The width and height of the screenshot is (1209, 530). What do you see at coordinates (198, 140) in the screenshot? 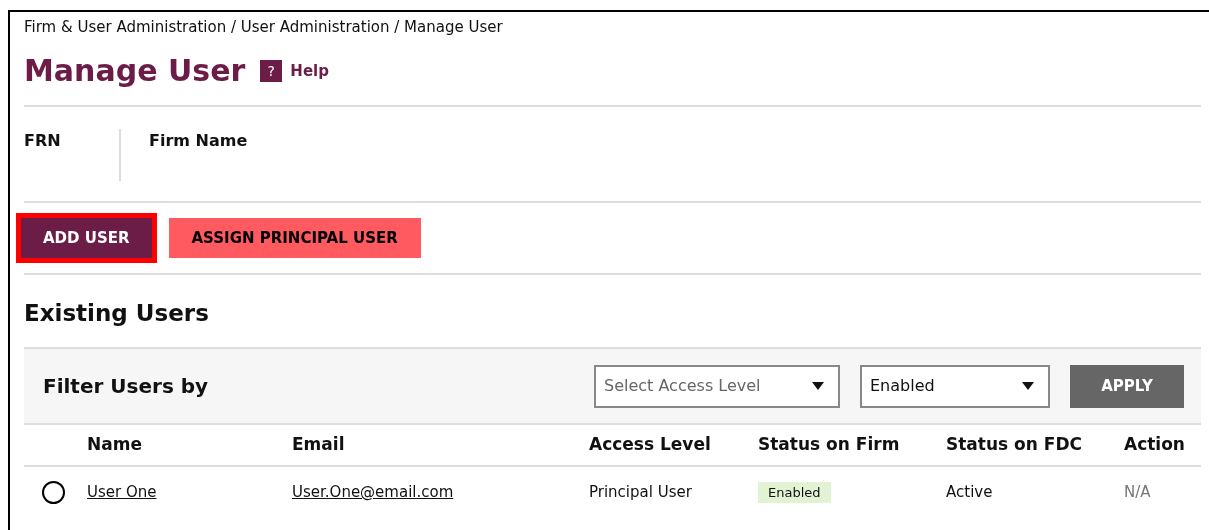
I see `field-label: Firm Name` at bounding box center [198, 140].